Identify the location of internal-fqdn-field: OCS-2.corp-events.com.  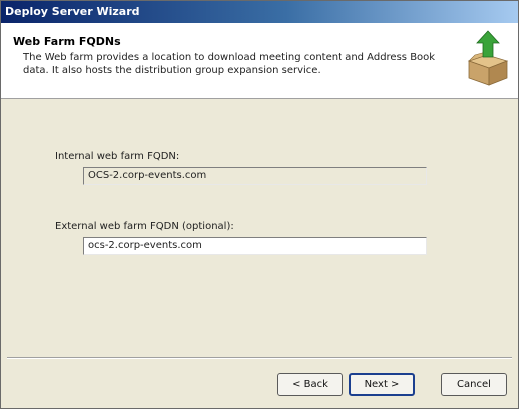
(255, 176).